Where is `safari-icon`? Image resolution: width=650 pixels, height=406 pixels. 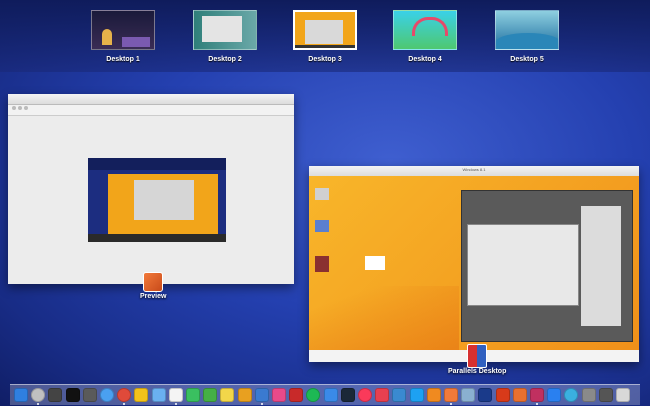 safari-icon is located at coordinates (107, 395).